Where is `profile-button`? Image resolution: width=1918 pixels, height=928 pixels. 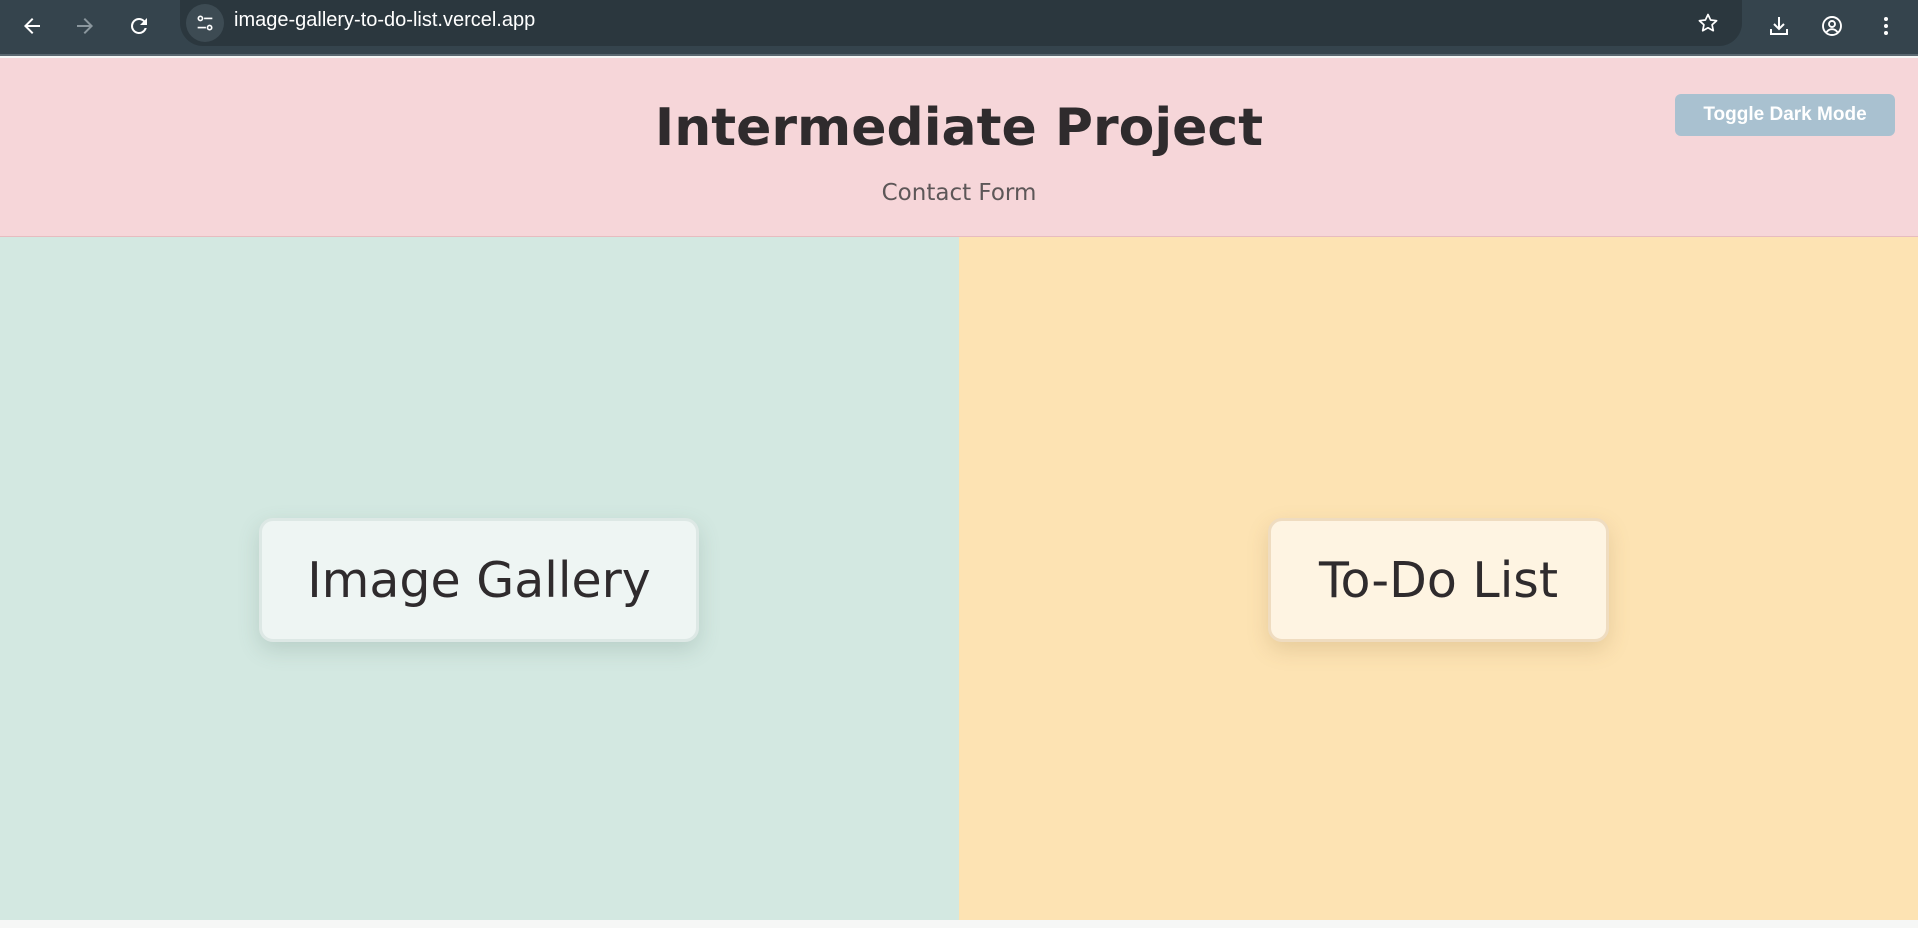
profile-button is located at coordinates (1832, 26).